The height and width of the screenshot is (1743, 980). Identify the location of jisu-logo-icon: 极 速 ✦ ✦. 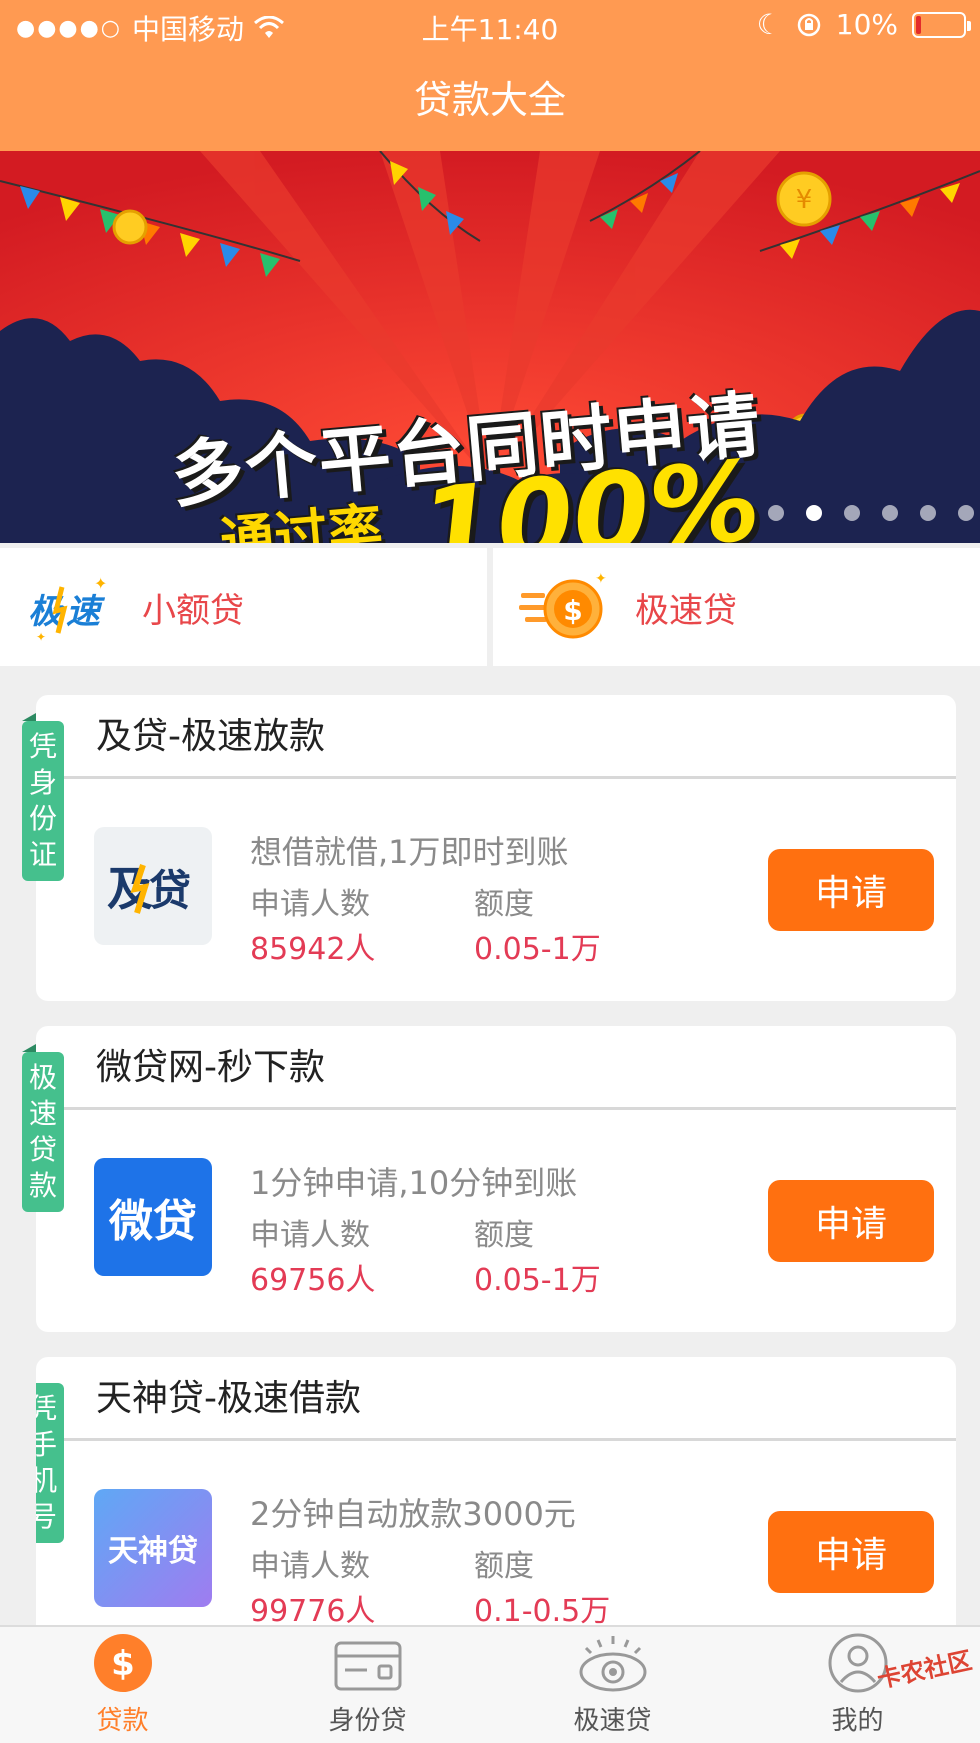
(71, 607).